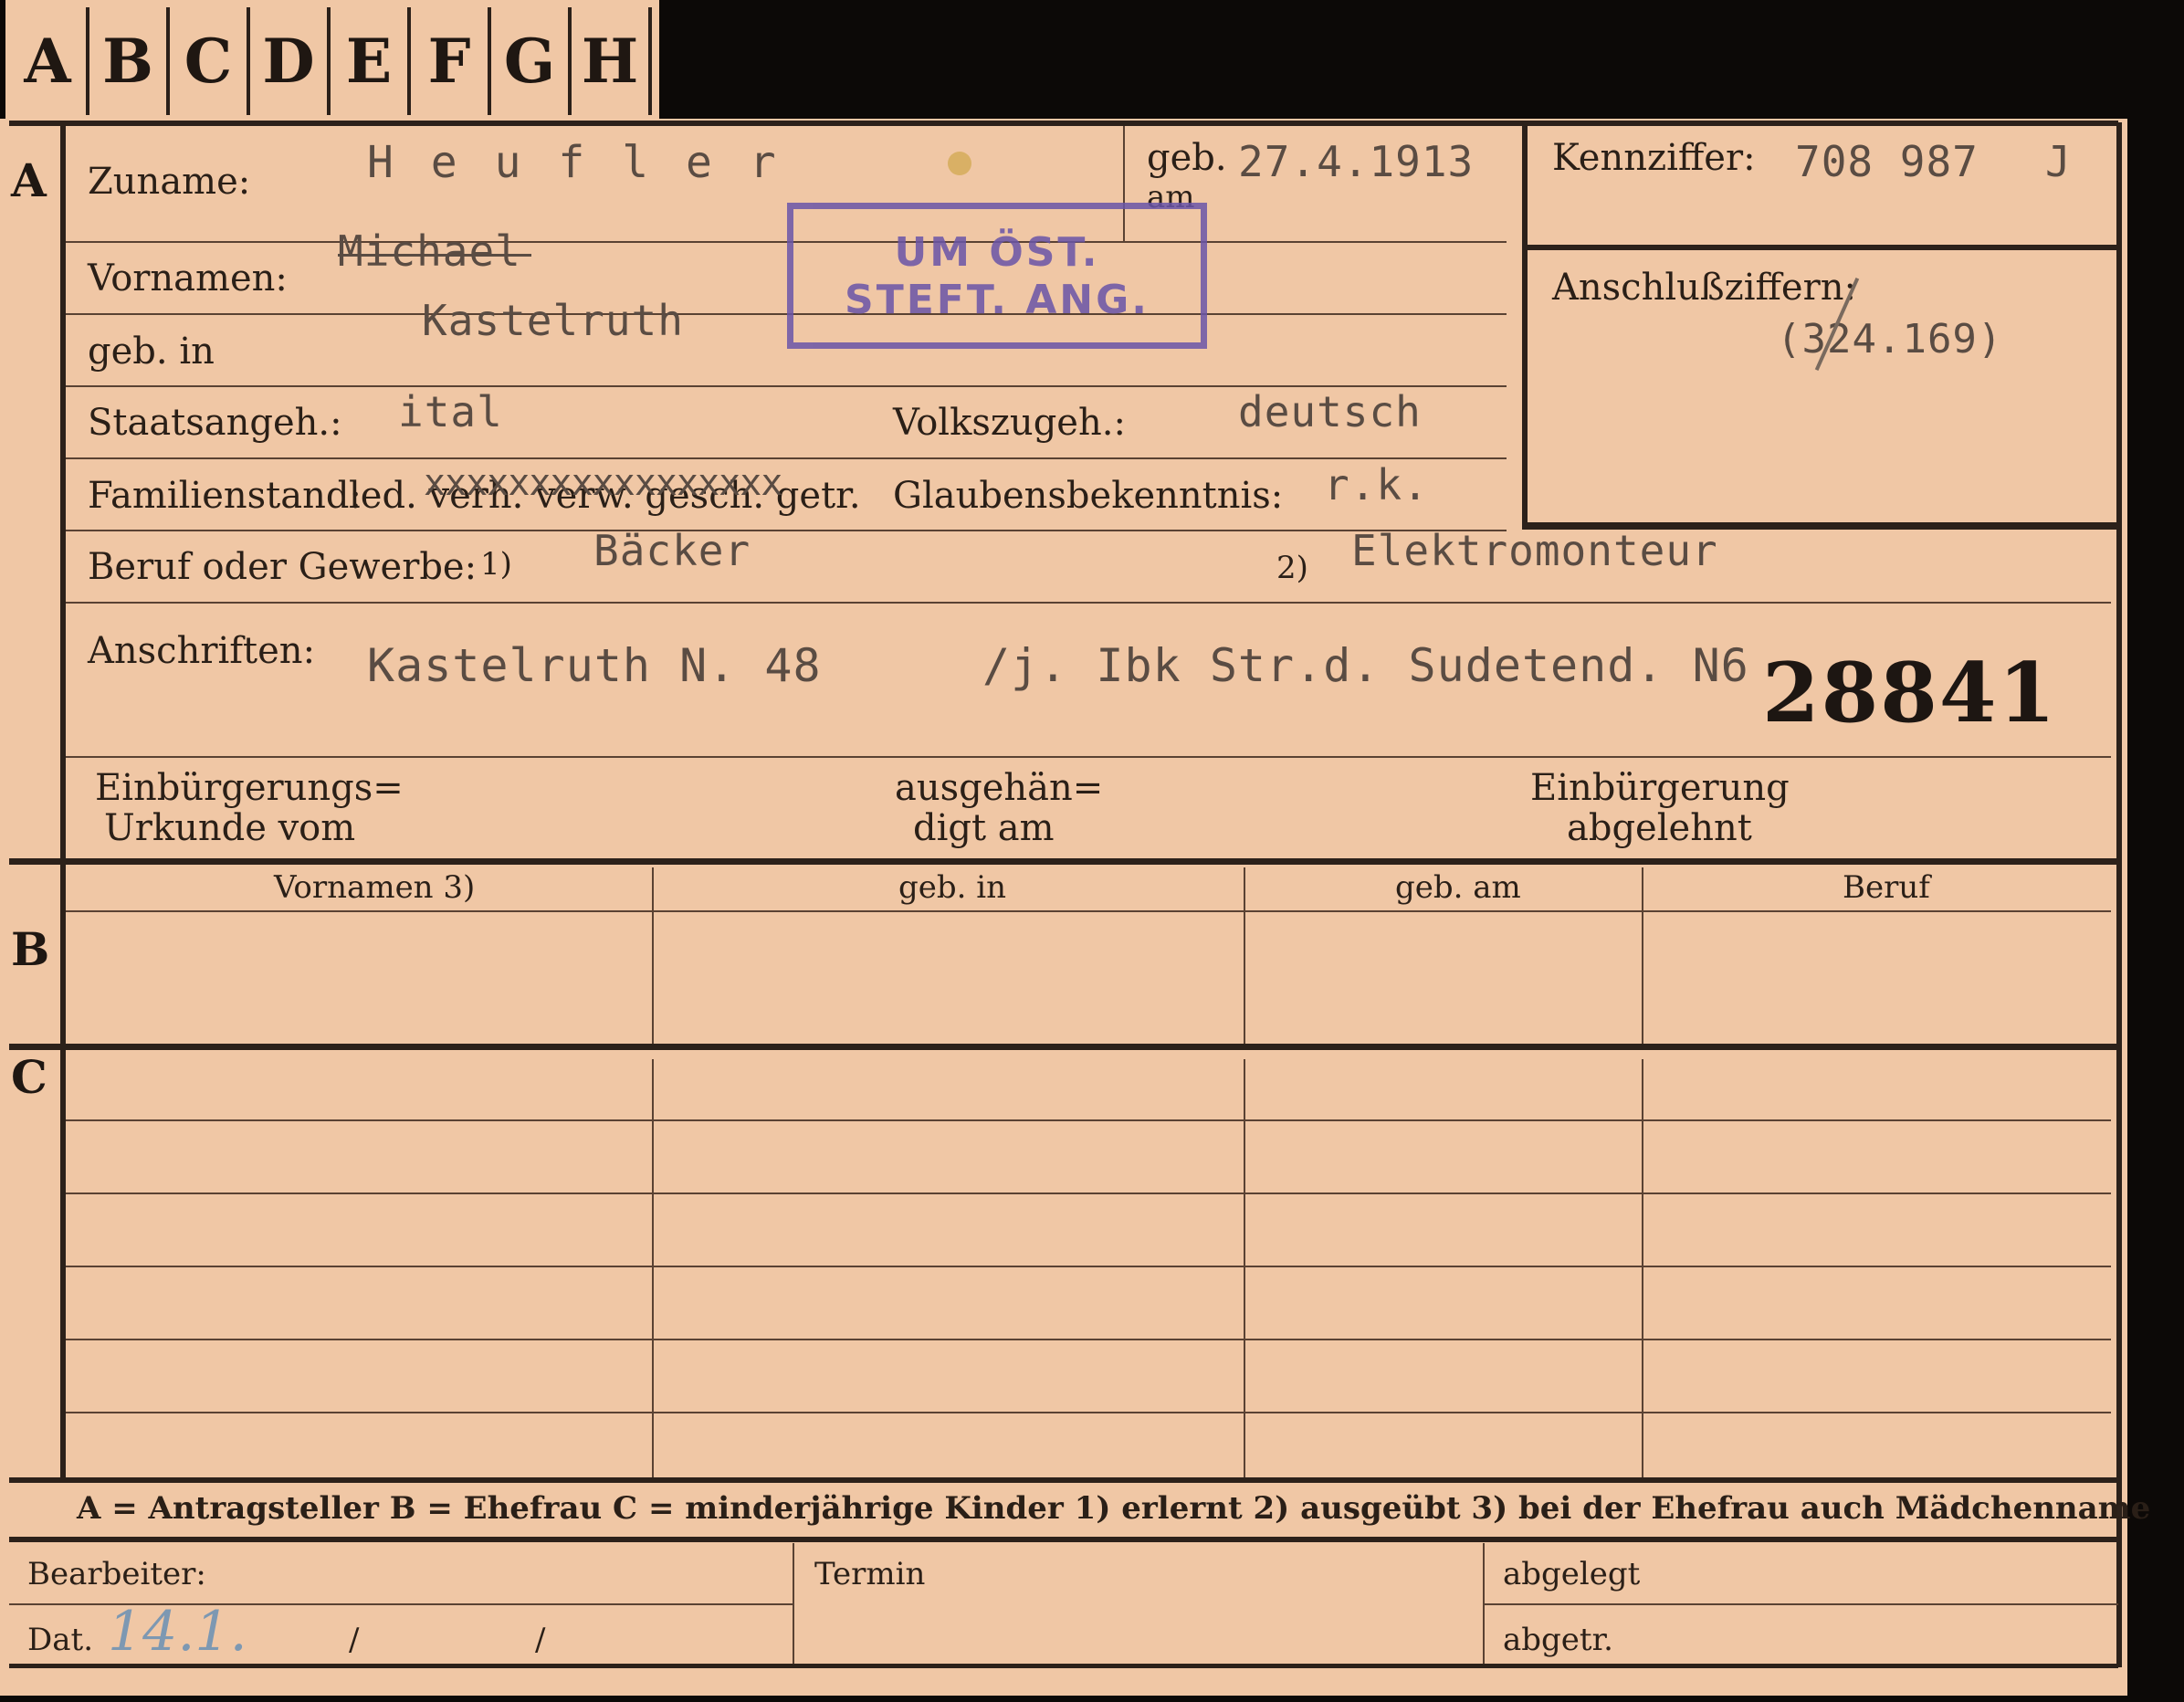  I want to click on einbuergerungsurkunde-label-2: Urkunde vom, so click(230, 828).